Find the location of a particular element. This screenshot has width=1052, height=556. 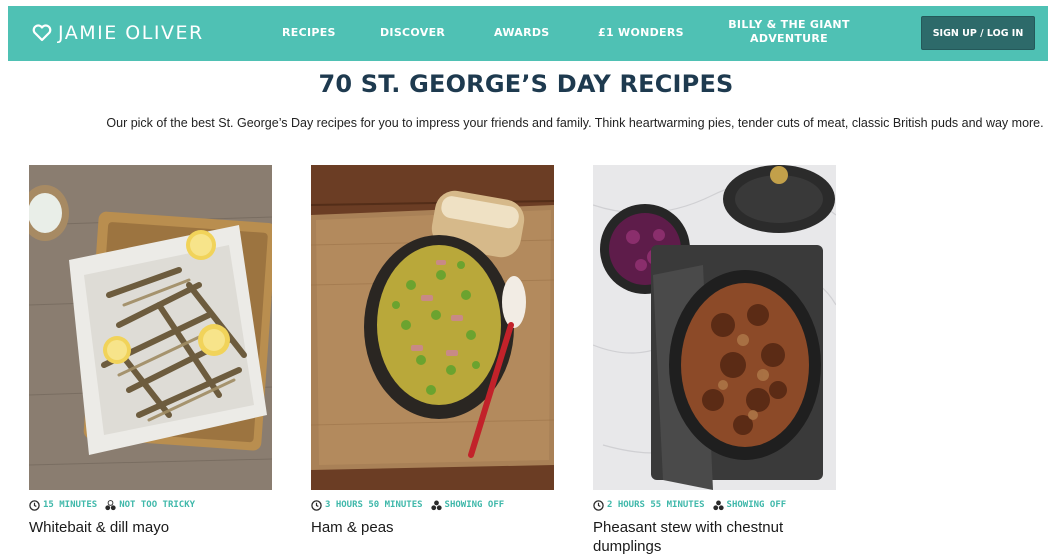

nav-billy-giant-adventure: BILLY & THE GIANT ADVENTURE is located at coordinates (789, 32).